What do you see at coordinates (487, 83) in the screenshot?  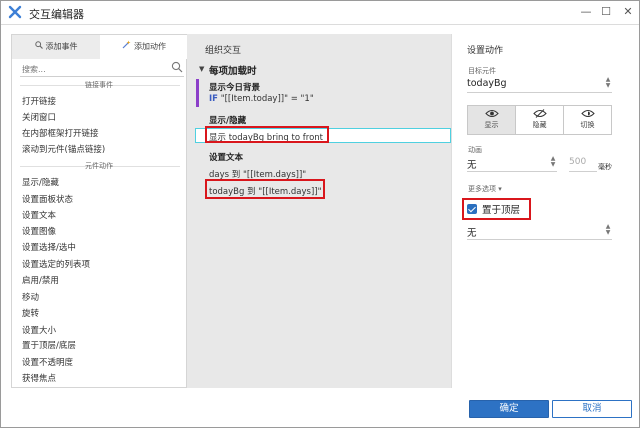 I see `target-widget-value: todayBg` at bounding box center [487, 83].